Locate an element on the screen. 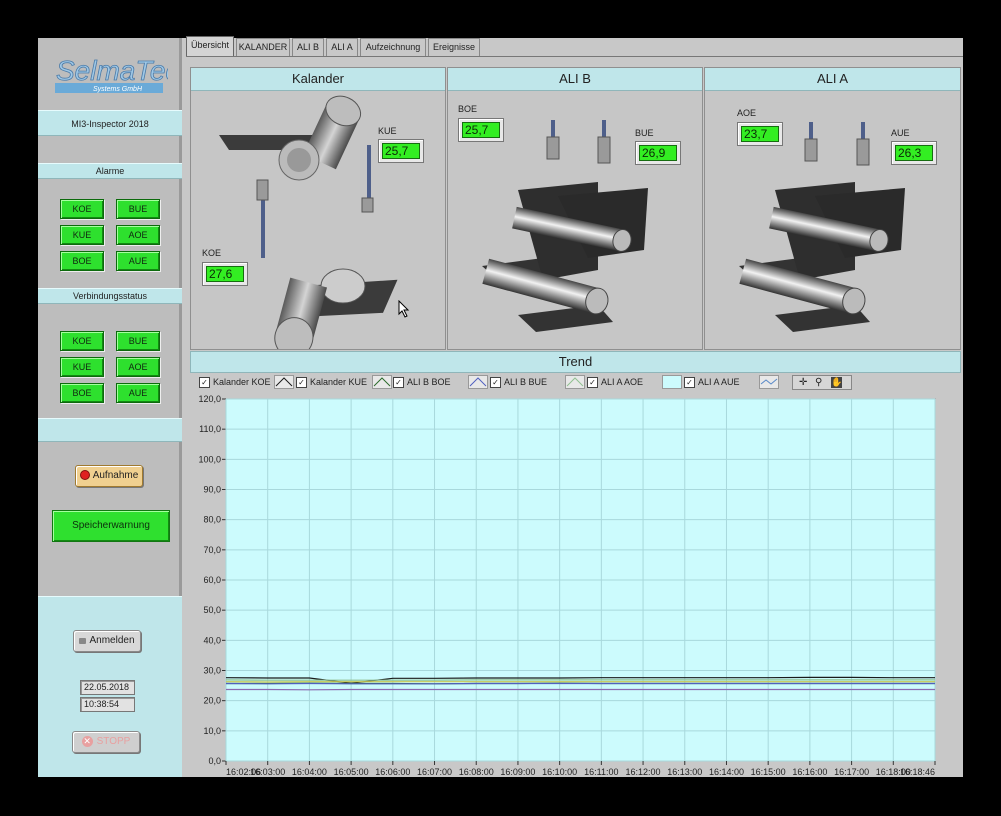 The width and height of the screenshot is (1001, 816). conn-koe: KOE is located at coordinates (82, 341).